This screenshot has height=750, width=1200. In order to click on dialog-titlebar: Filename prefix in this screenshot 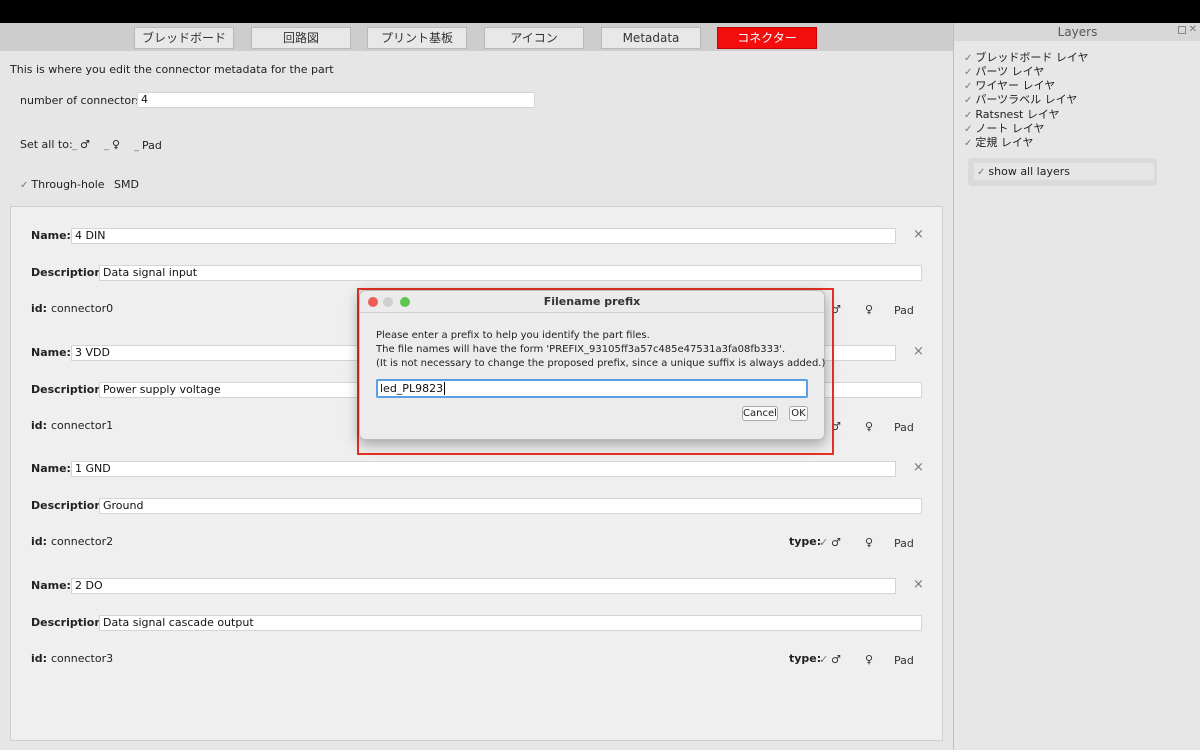, I will do `click(592, 302)`.